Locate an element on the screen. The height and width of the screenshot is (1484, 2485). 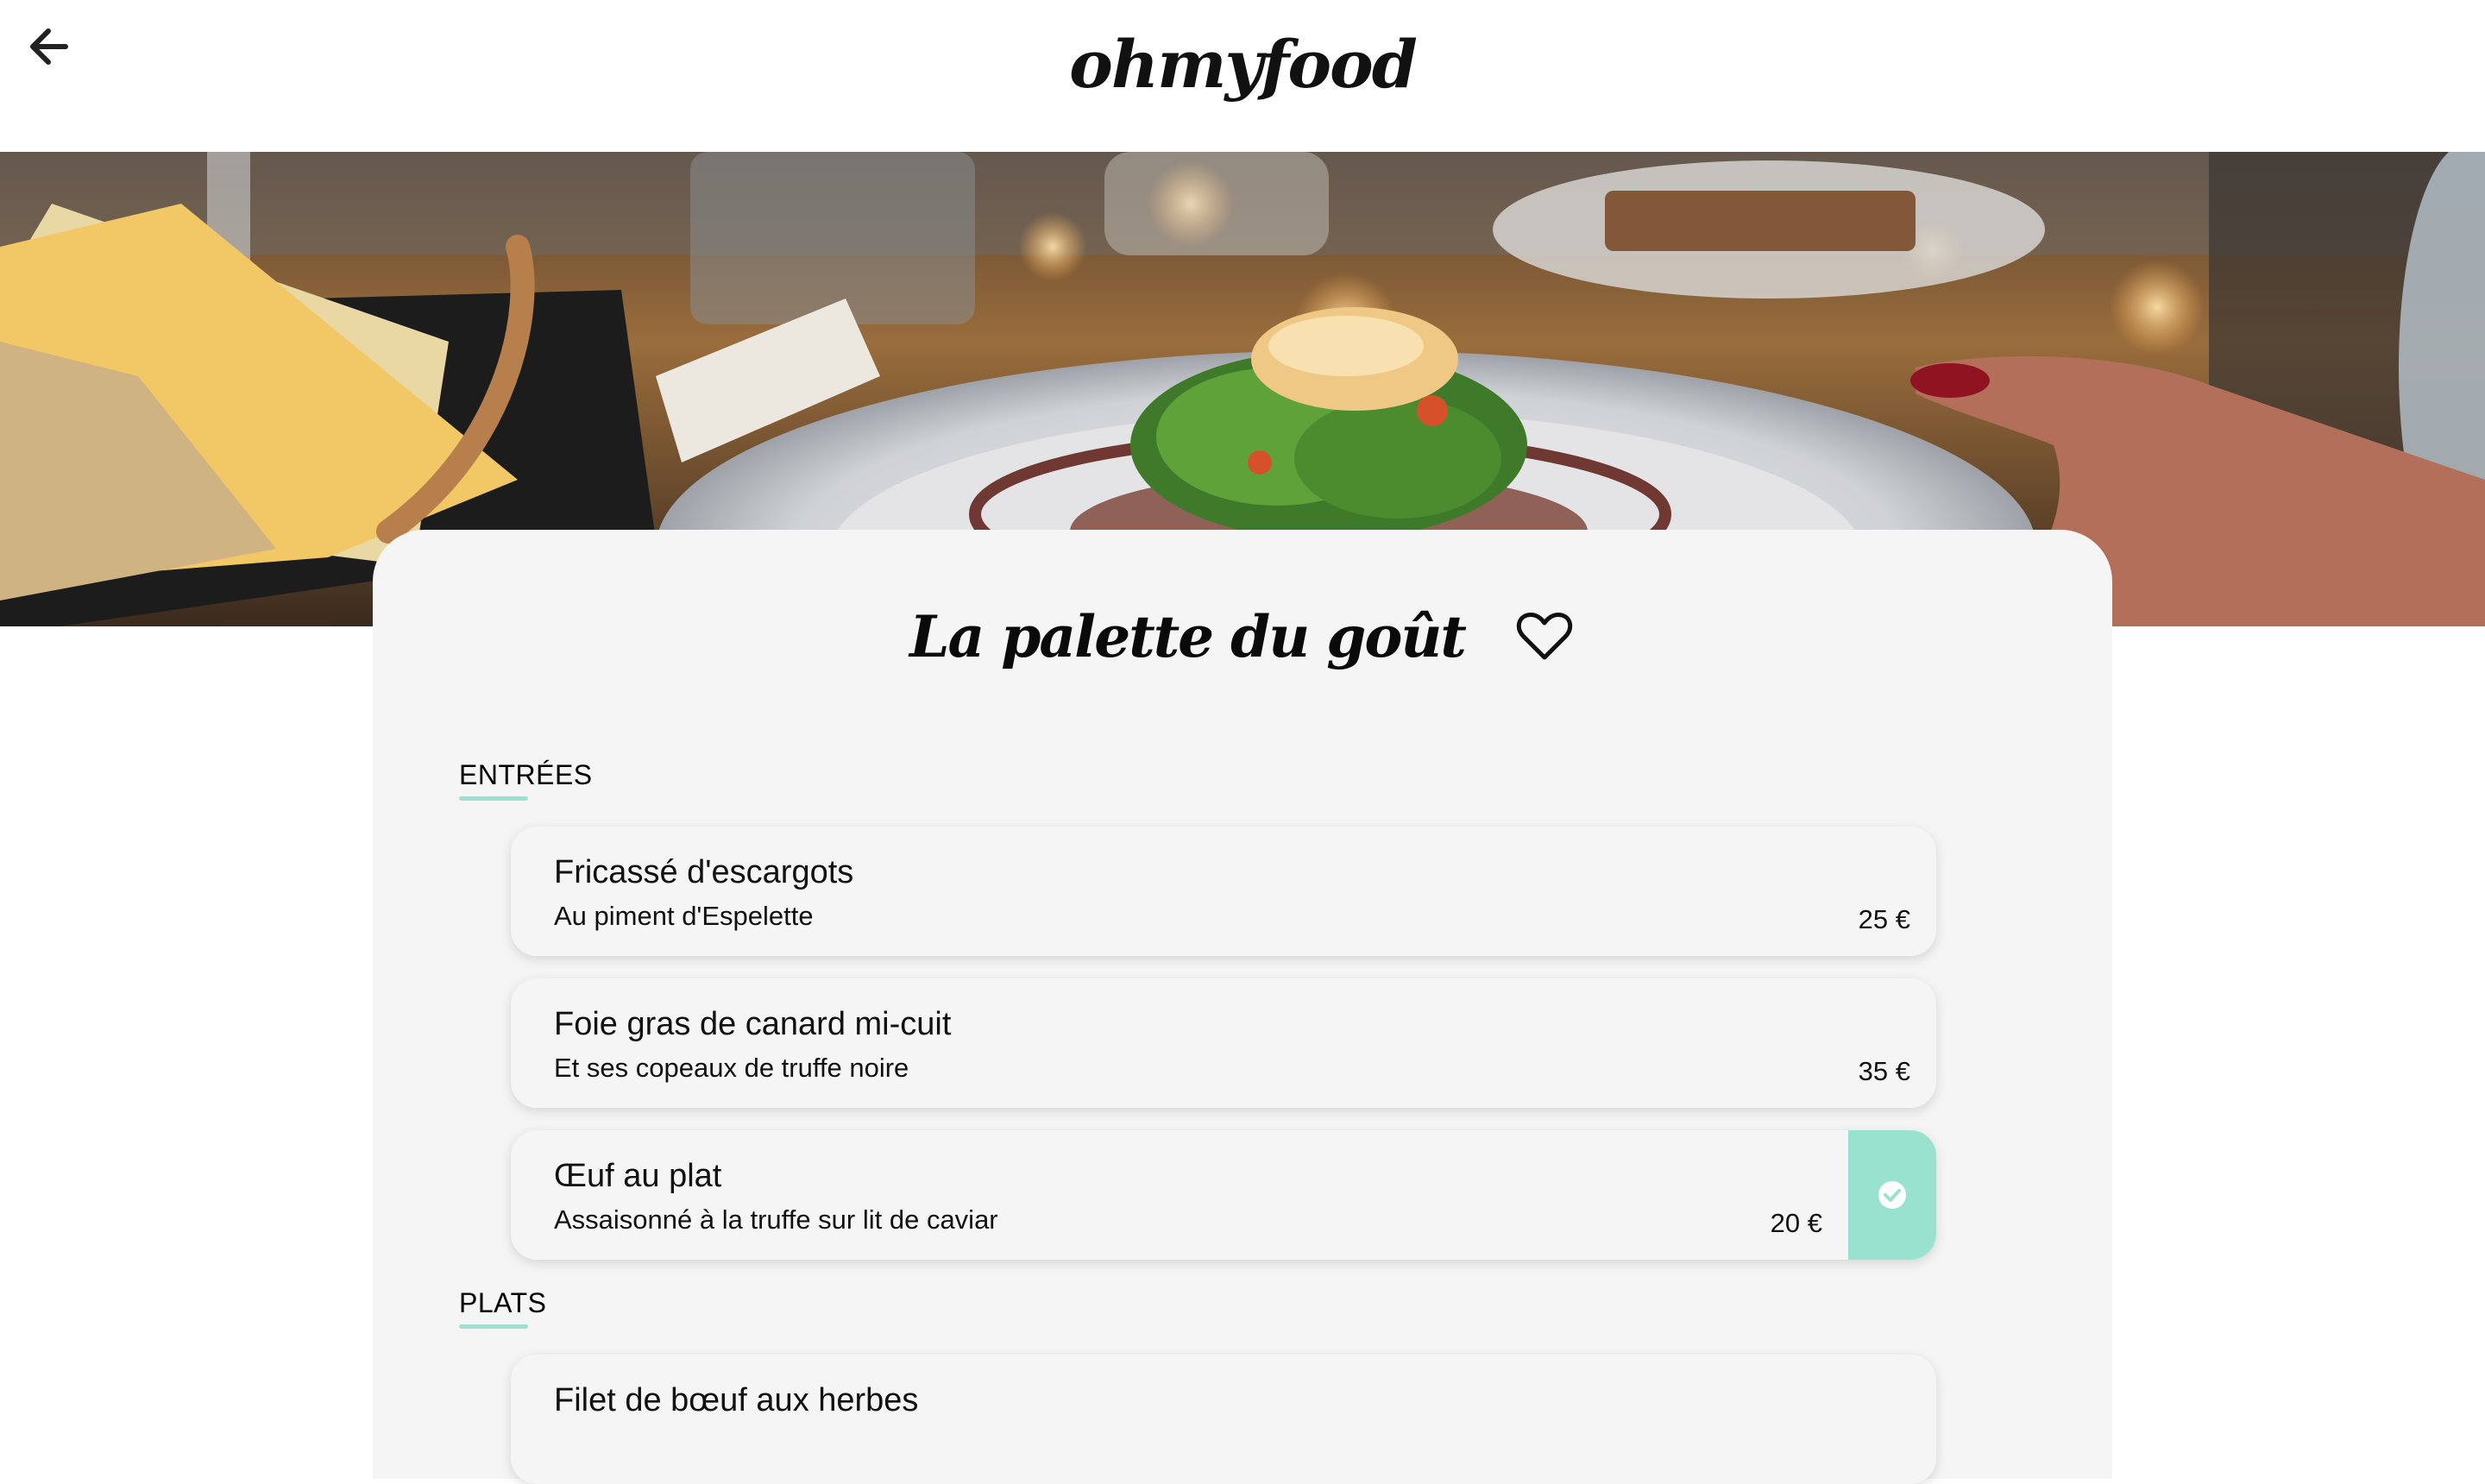
dish-name: Œuf au plat is located at coordinates (638, 1176).